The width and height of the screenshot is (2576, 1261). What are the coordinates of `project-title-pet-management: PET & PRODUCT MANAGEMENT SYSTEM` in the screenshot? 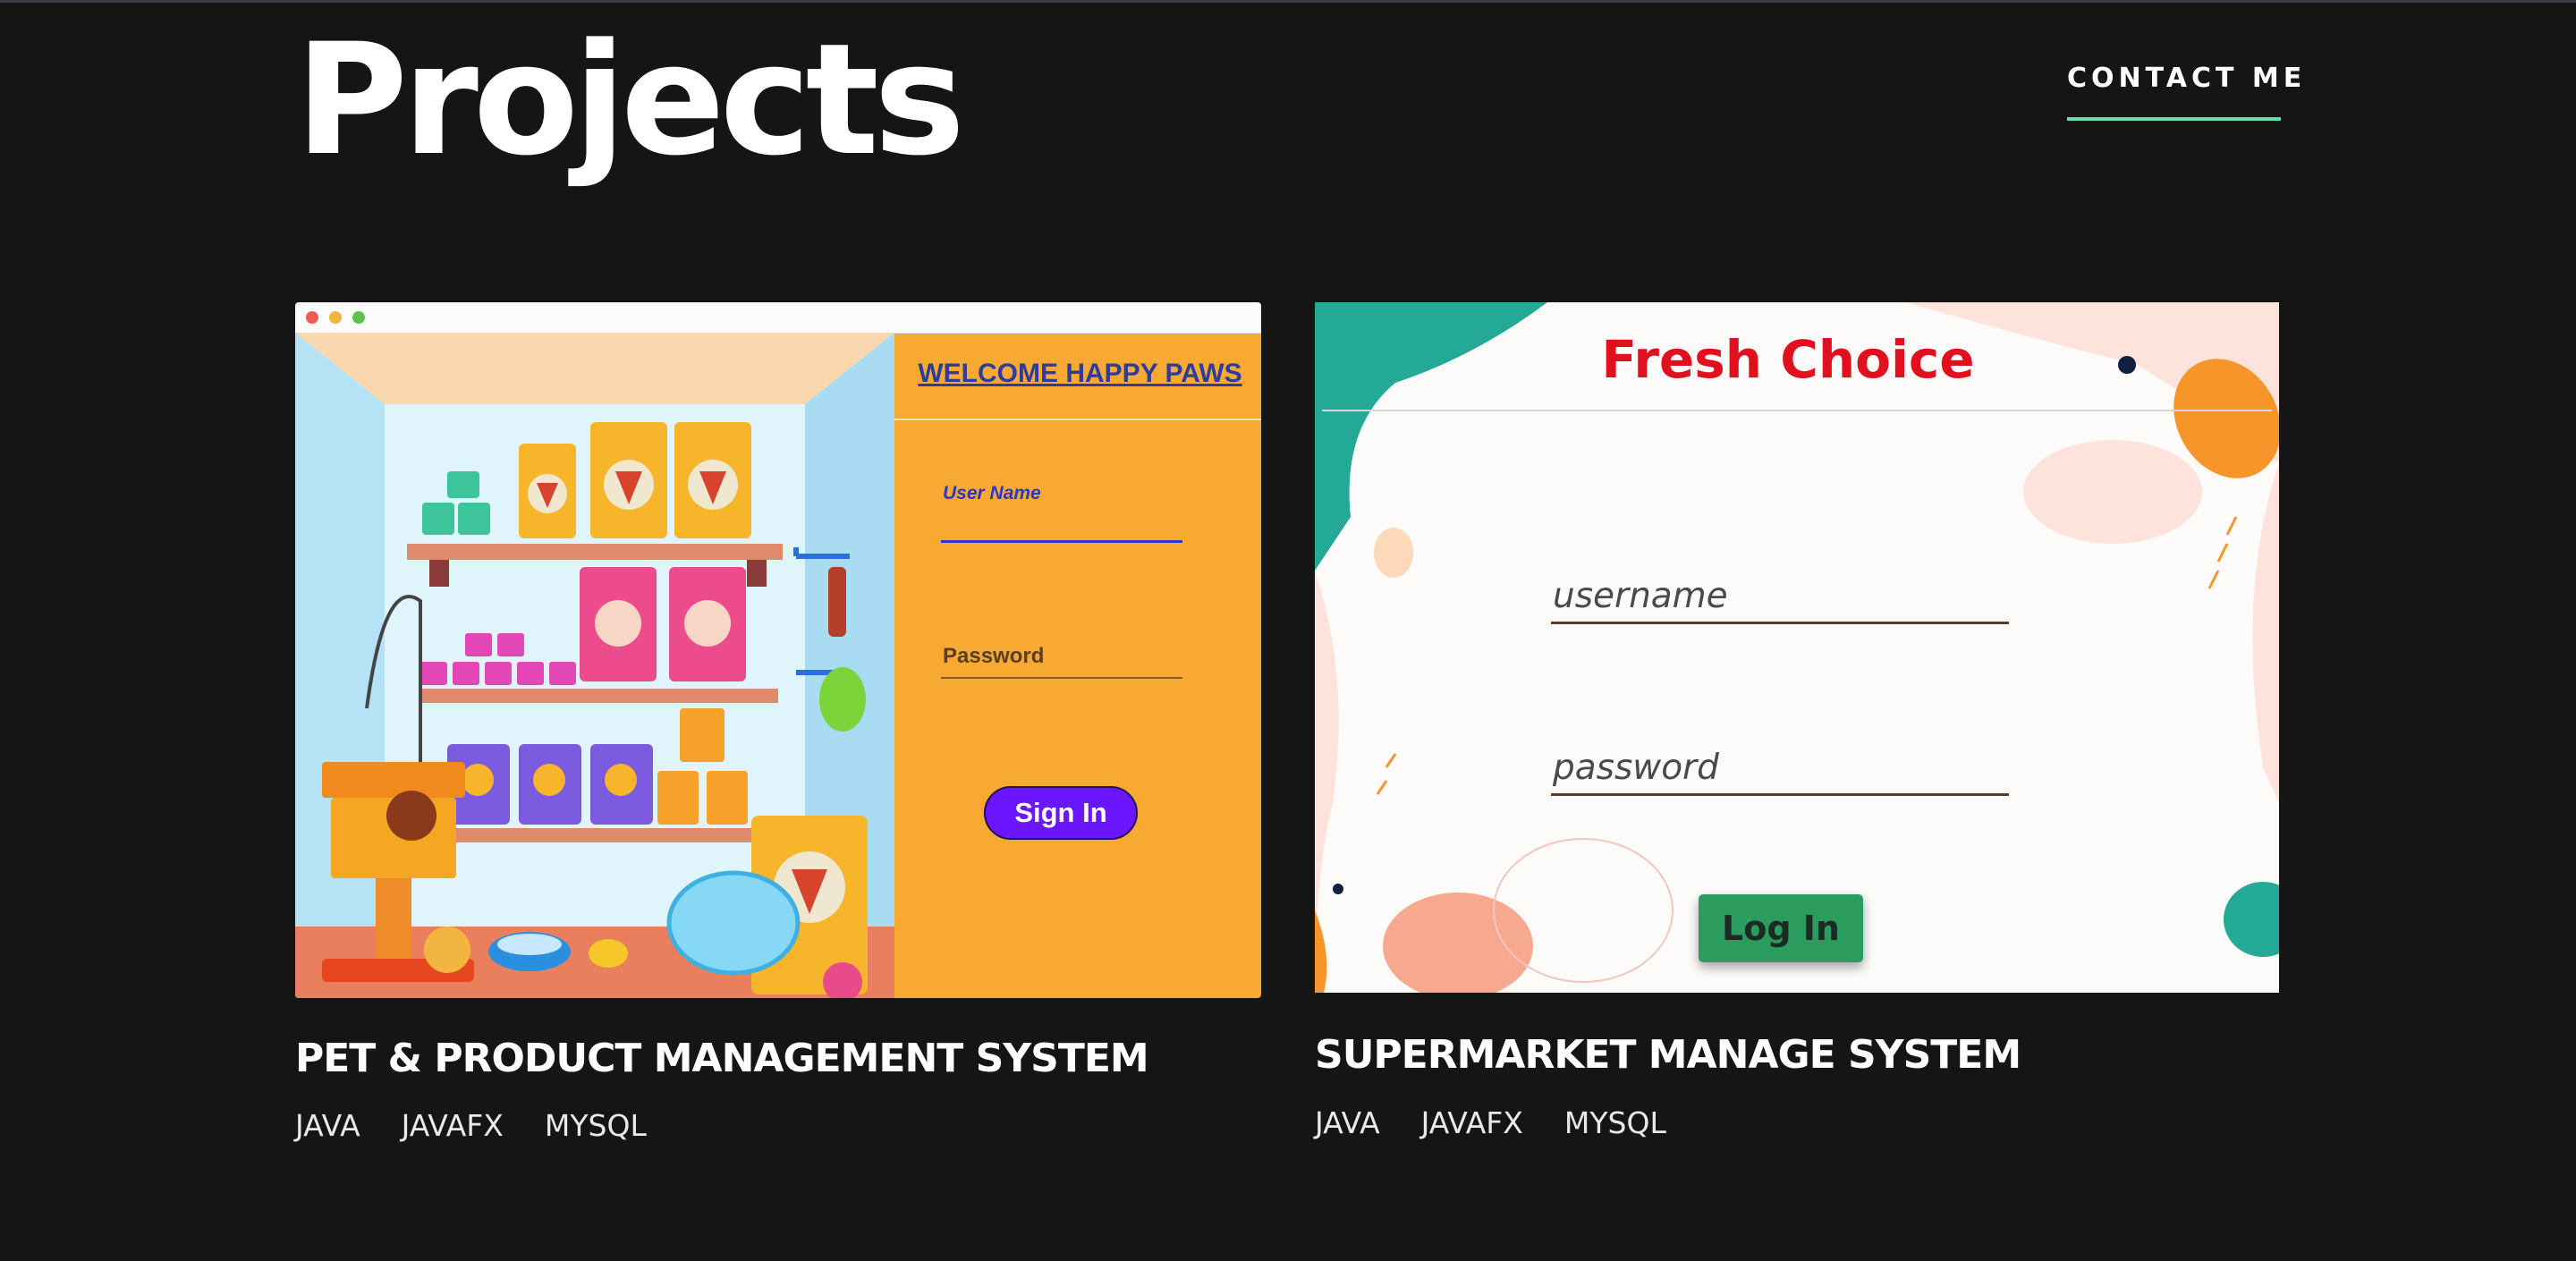 It's located at (722, 1058).